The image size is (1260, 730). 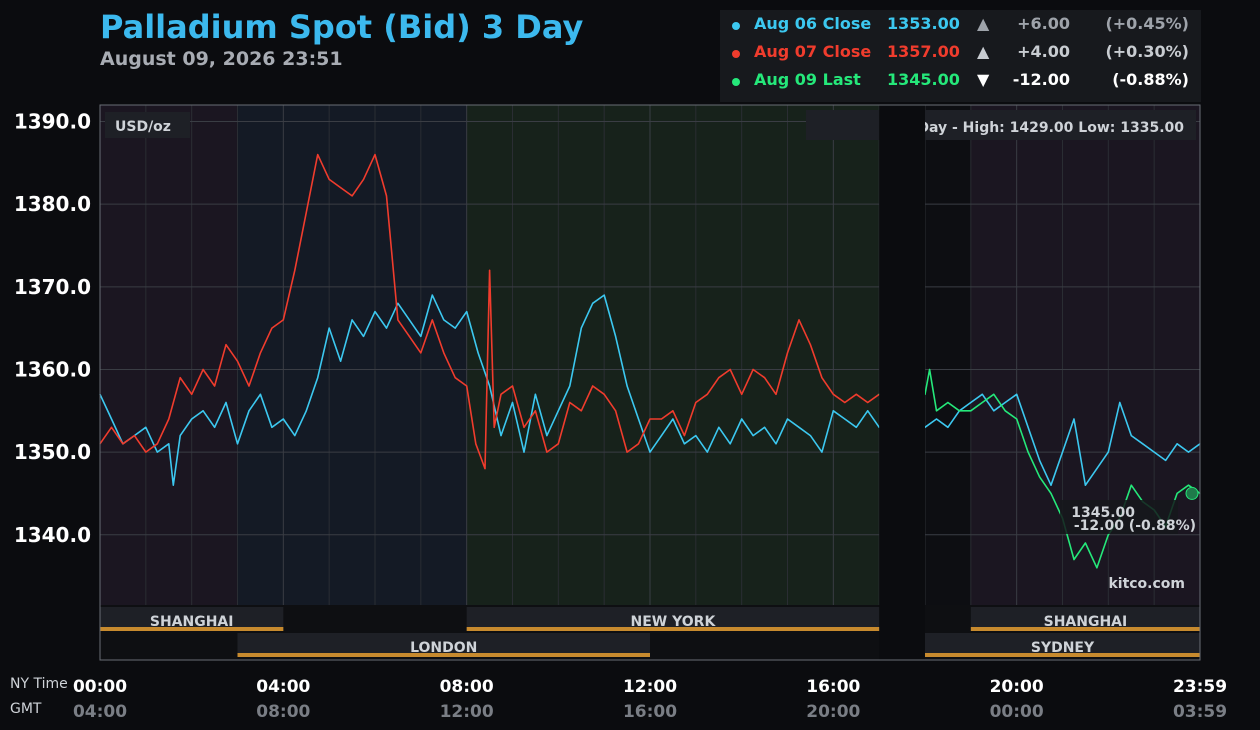 I want to click on session-gap, so click(x=902, y=382).